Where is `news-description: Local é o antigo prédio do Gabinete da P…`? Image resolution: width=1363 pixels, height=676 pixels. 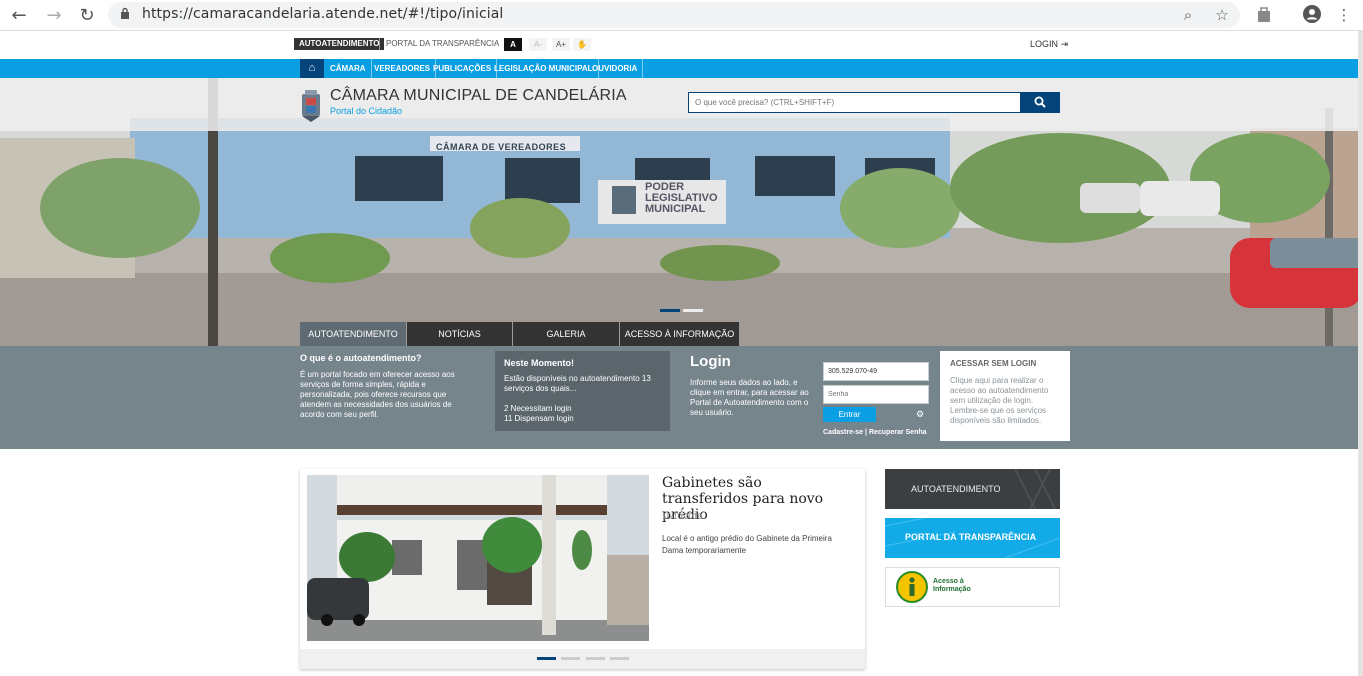 news-description: Local é o antigo prédio do Gabinete da P… is located at coordinates (747, 544).